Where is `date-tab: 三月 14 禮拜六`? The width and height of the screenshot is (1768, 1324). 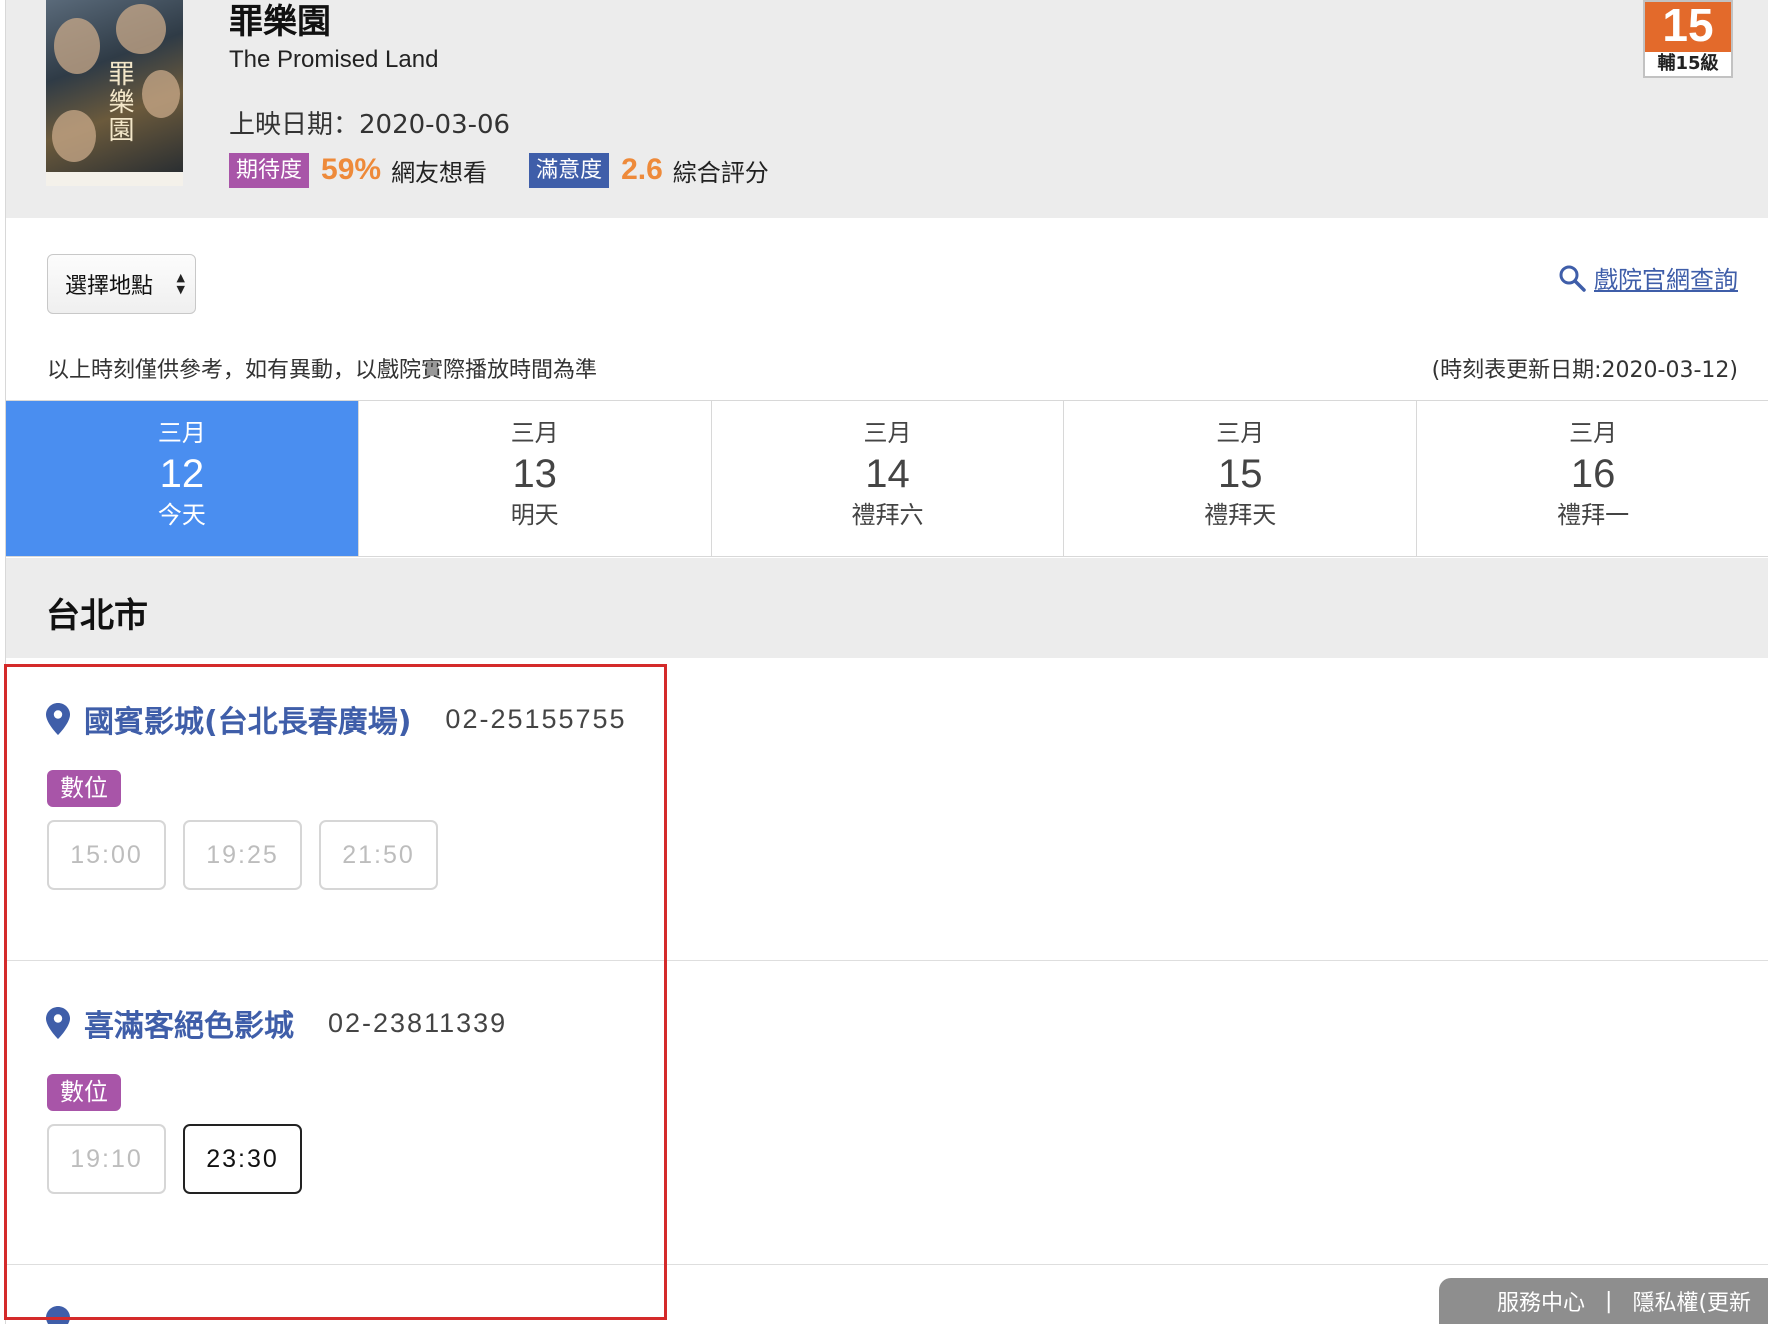
date-tab: 三月 14 禮拜六 is located at coordinates (888, 478).